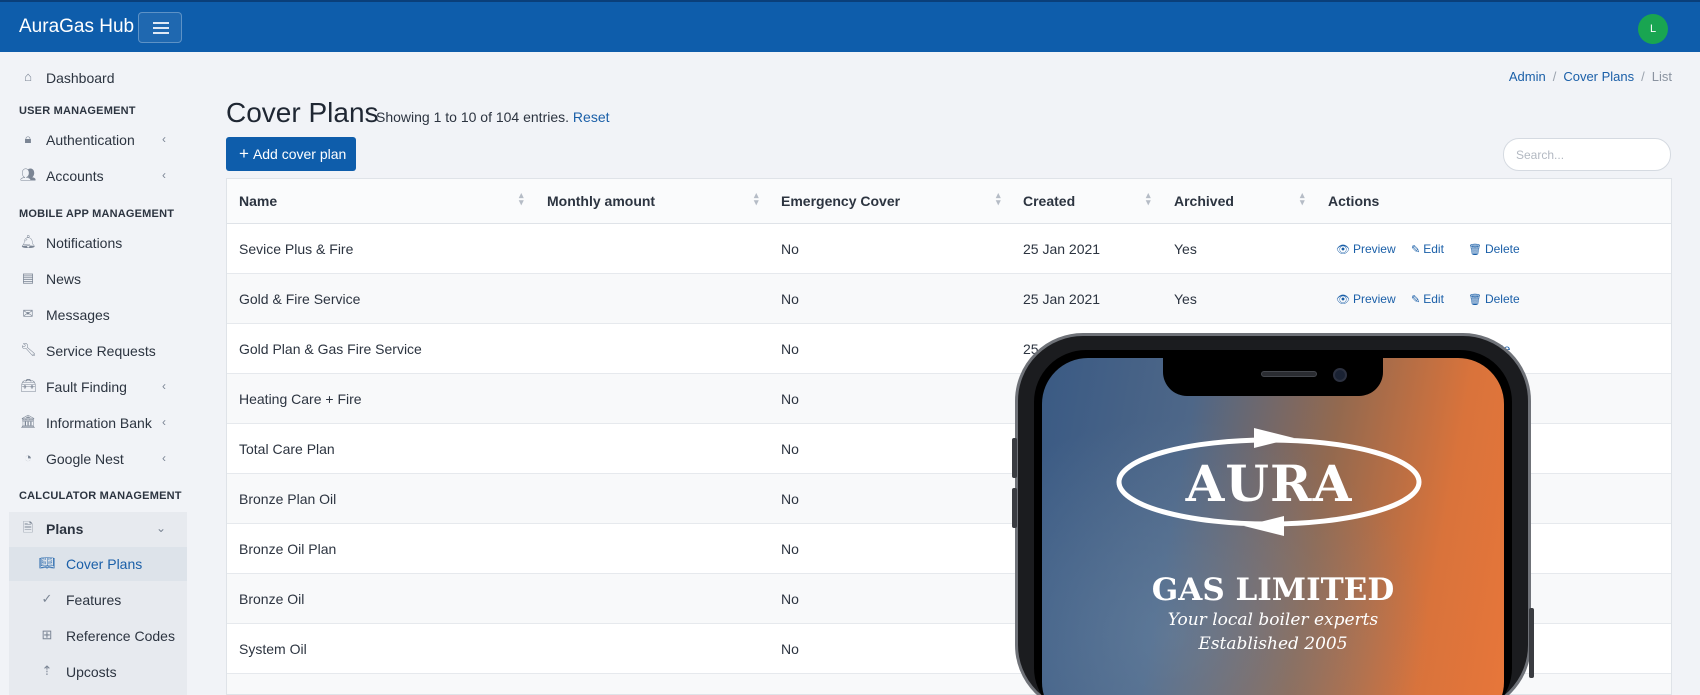 Image resolution: width=1700 pixels, height=695 pixels. Describe the element at coordinates (1587, 154) in the screenshot. I see `search-input` at that location.